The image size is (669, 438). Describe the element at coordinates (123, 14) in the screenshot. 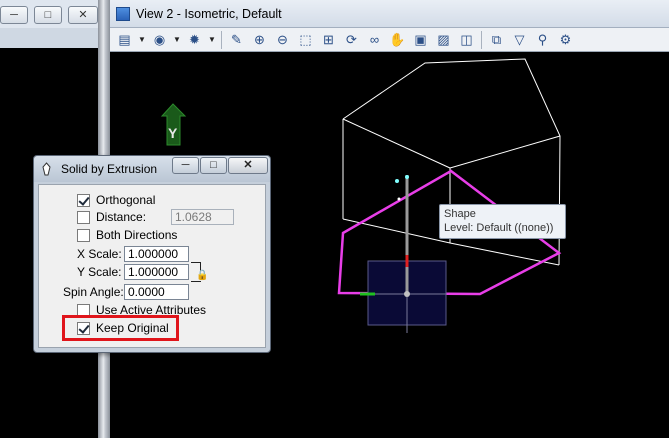

I see `view-window-icon` at that location.